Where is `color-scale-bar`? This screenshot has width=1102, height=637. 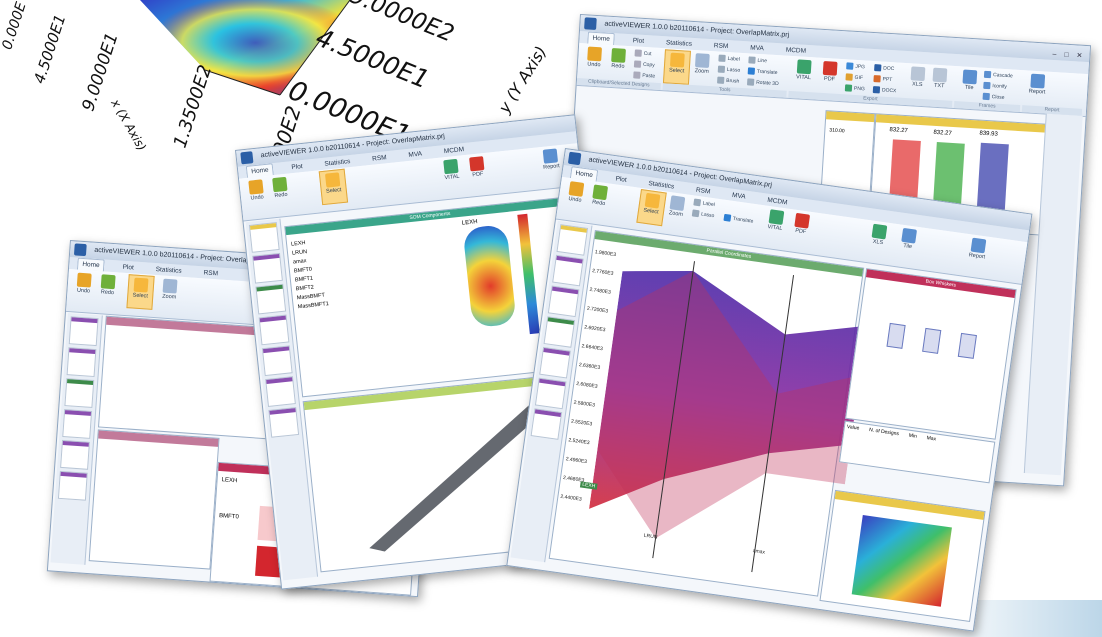
color-scale-bar is located at coordinates (528, 274).